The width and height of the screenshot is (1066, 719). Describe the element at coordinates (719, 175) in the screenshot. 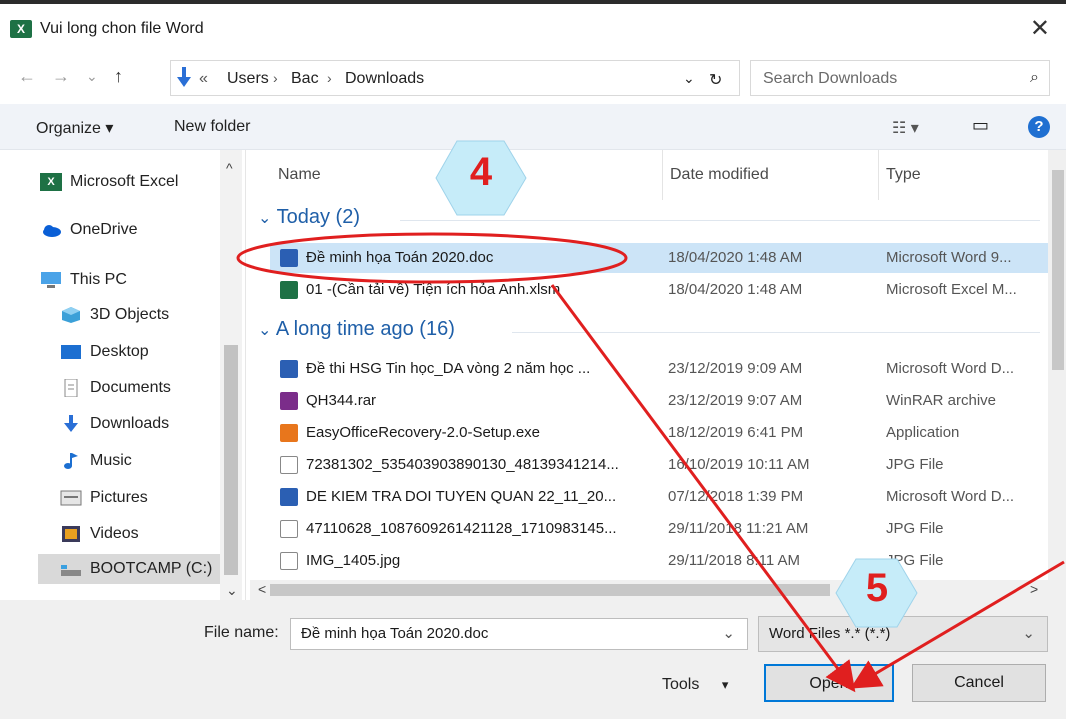

I see `column-header-date: Date modified` at that location.